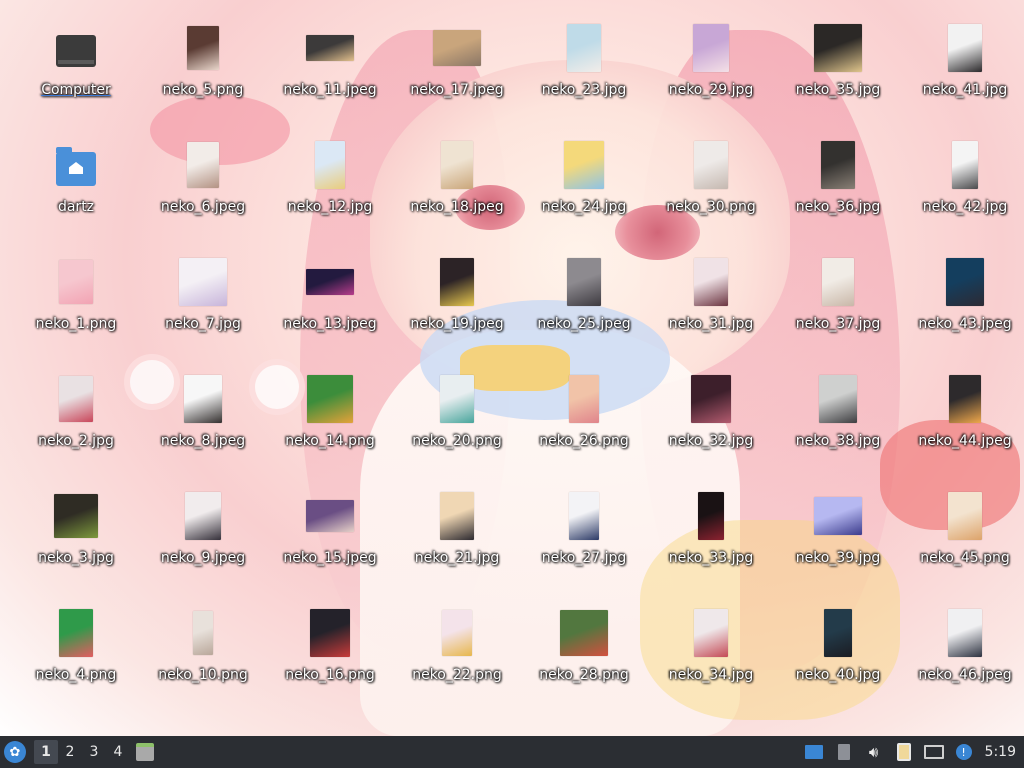  What do you see at coordinates (76, 324) in the screenshot?
I see `icon-label: neko_1.png` at bounding box center [76, 324].